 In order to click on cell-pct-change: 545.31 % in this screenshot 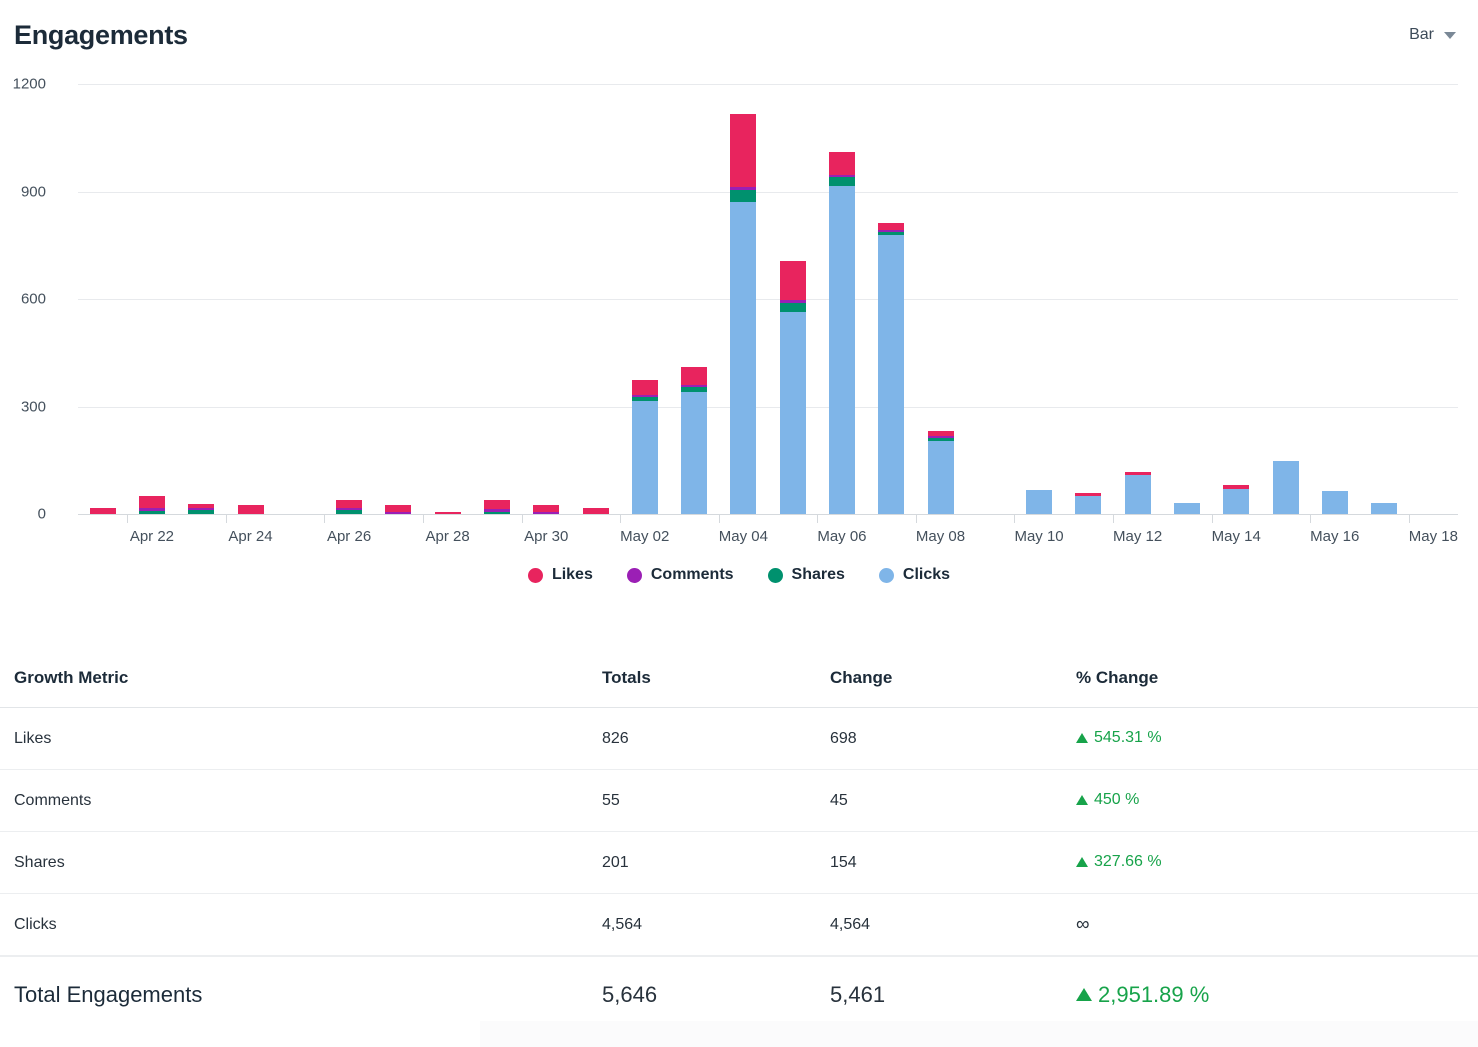, I will do `click(1270, 738)`.